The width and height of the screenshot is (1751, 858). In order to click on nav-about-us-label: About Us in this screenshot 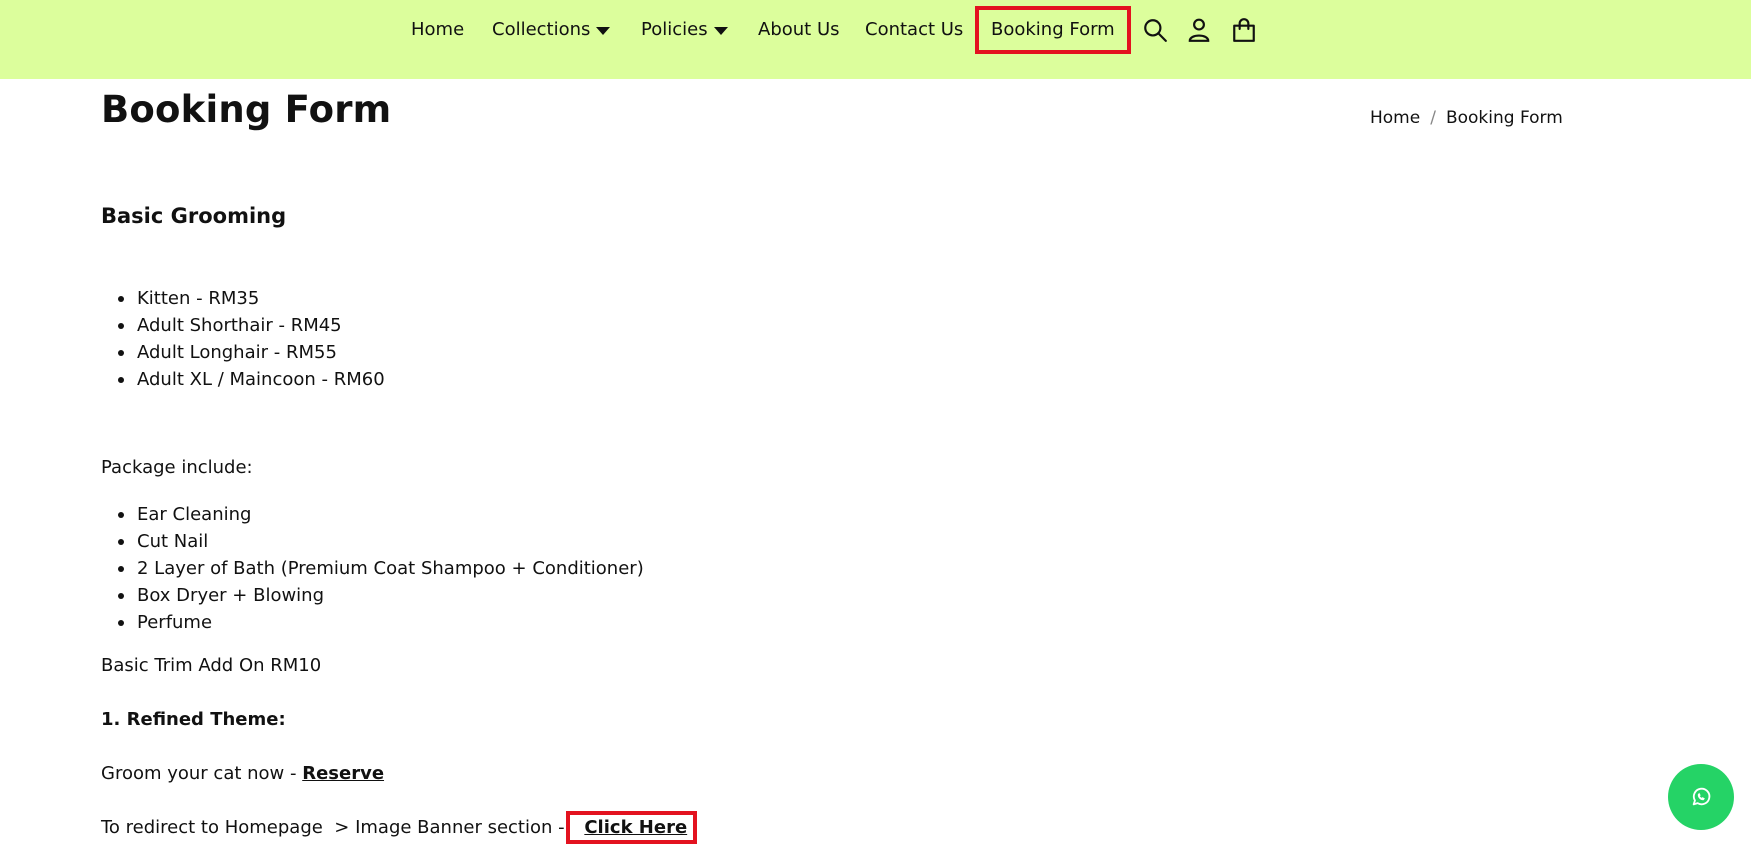, I will do `click(799, 29)`.